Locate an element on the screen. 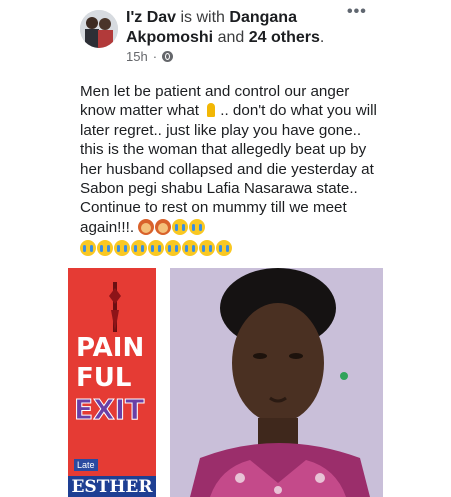 The image size is (451, 497). more-options-icon: ••• is located at coordinates (360, 13).